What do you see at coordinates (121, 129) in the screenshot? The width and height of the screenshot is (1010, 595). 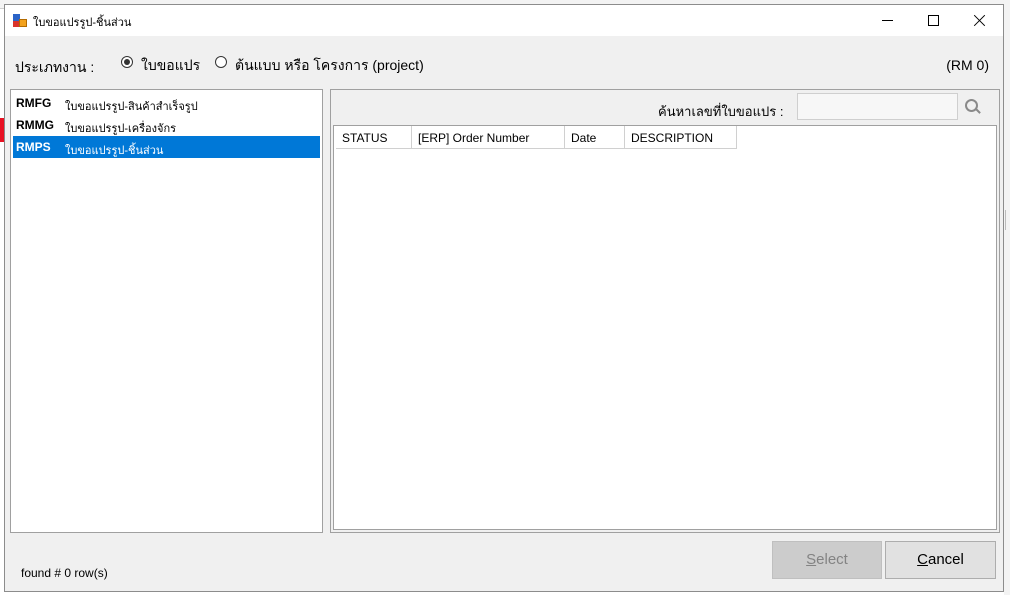 I see `list-item-description: ใบขอแปรรูป-เครื่องจักร` at bounding box center [121, 129].